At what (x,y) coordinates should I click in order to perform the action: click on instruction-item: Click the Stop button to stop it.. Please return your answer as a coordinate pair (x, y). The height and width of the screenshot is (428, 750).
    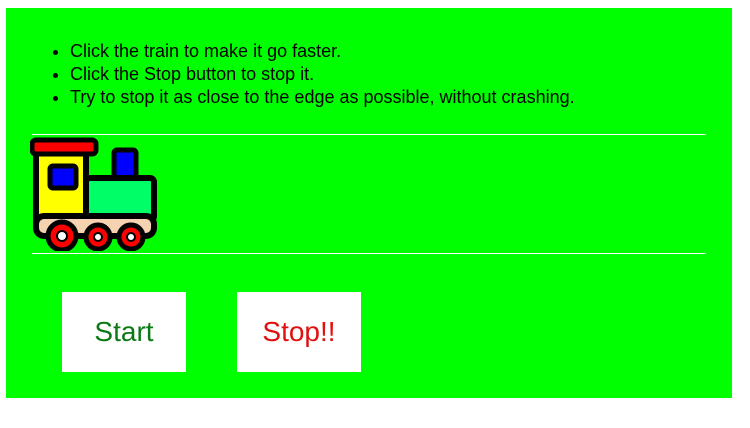
    Looking at the image, I should click on (322, 74).